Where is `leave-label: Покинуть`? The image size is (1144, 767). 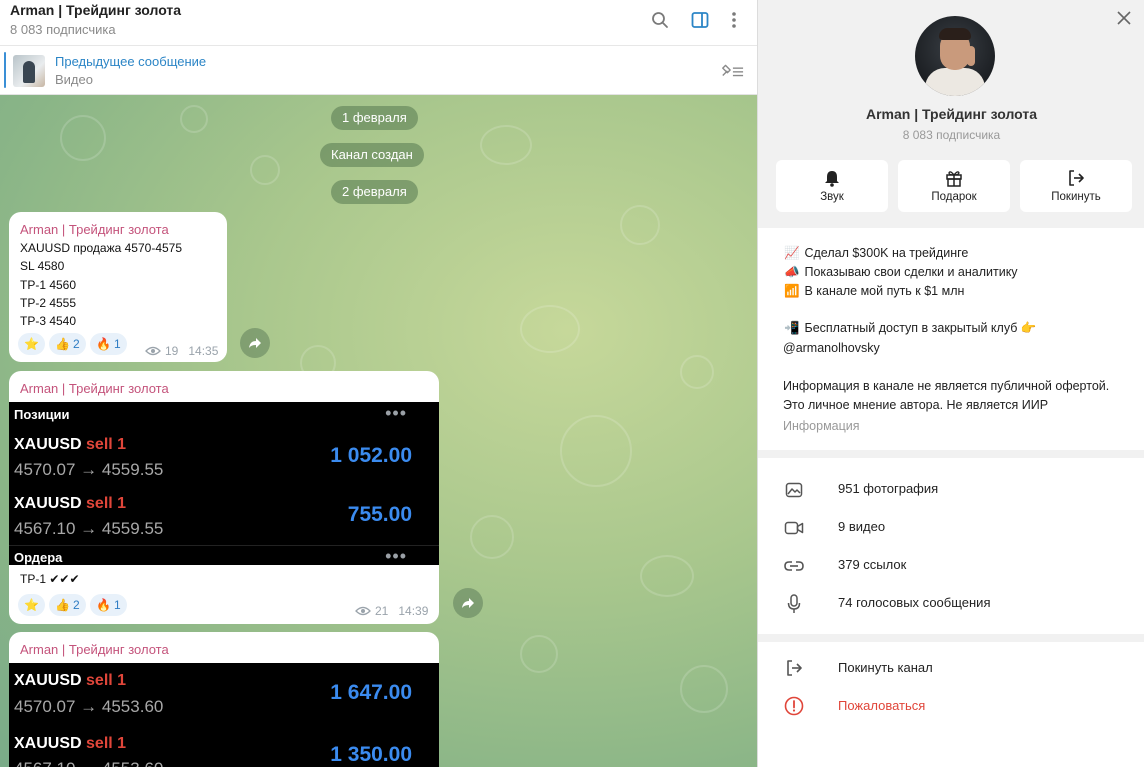
leave-label: Покинуть is located at coordinates (1076, 197).